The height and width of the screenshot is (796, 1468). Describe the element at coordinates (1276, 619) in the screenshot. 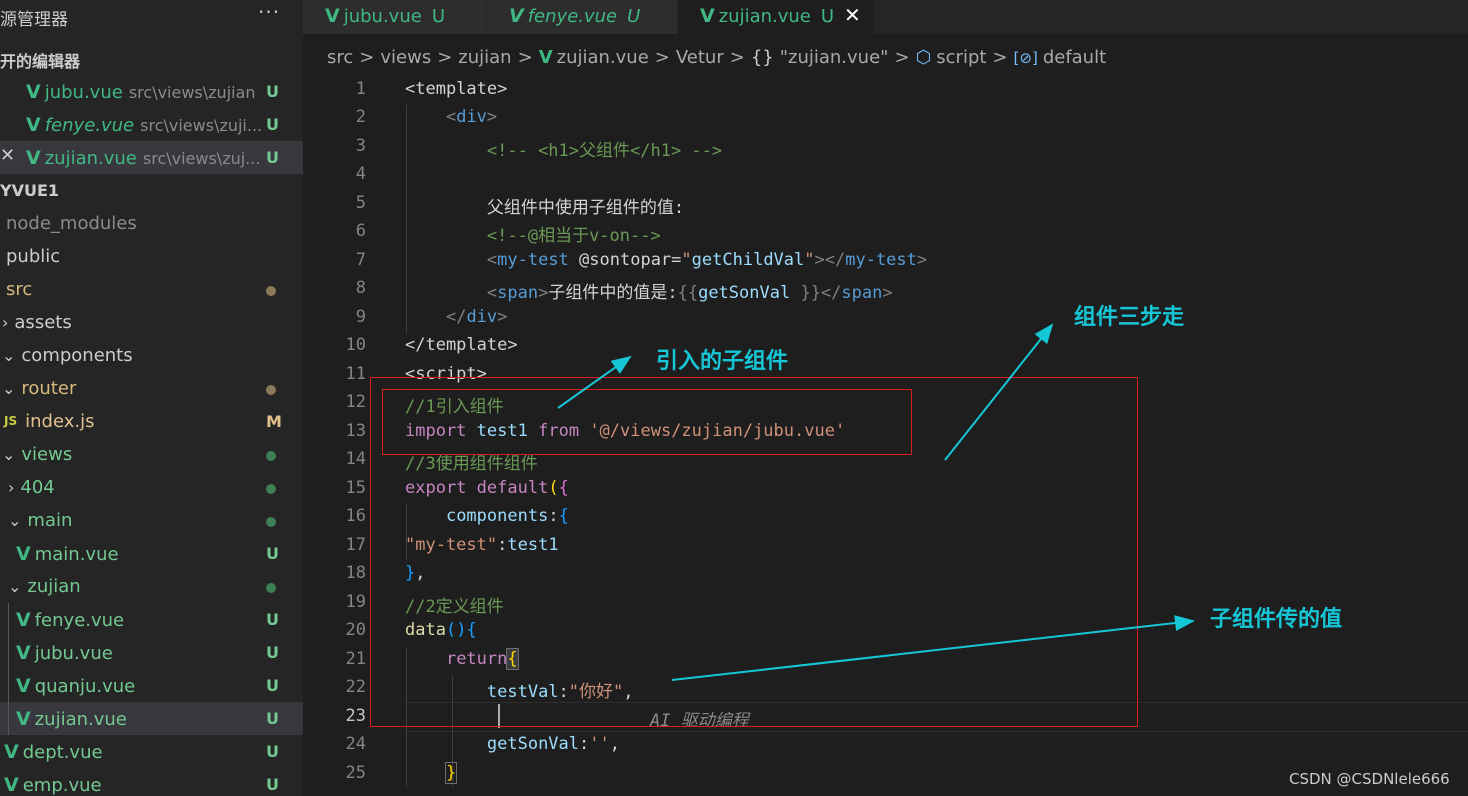

I see `annotation-value: 子组件传的值` at that location.